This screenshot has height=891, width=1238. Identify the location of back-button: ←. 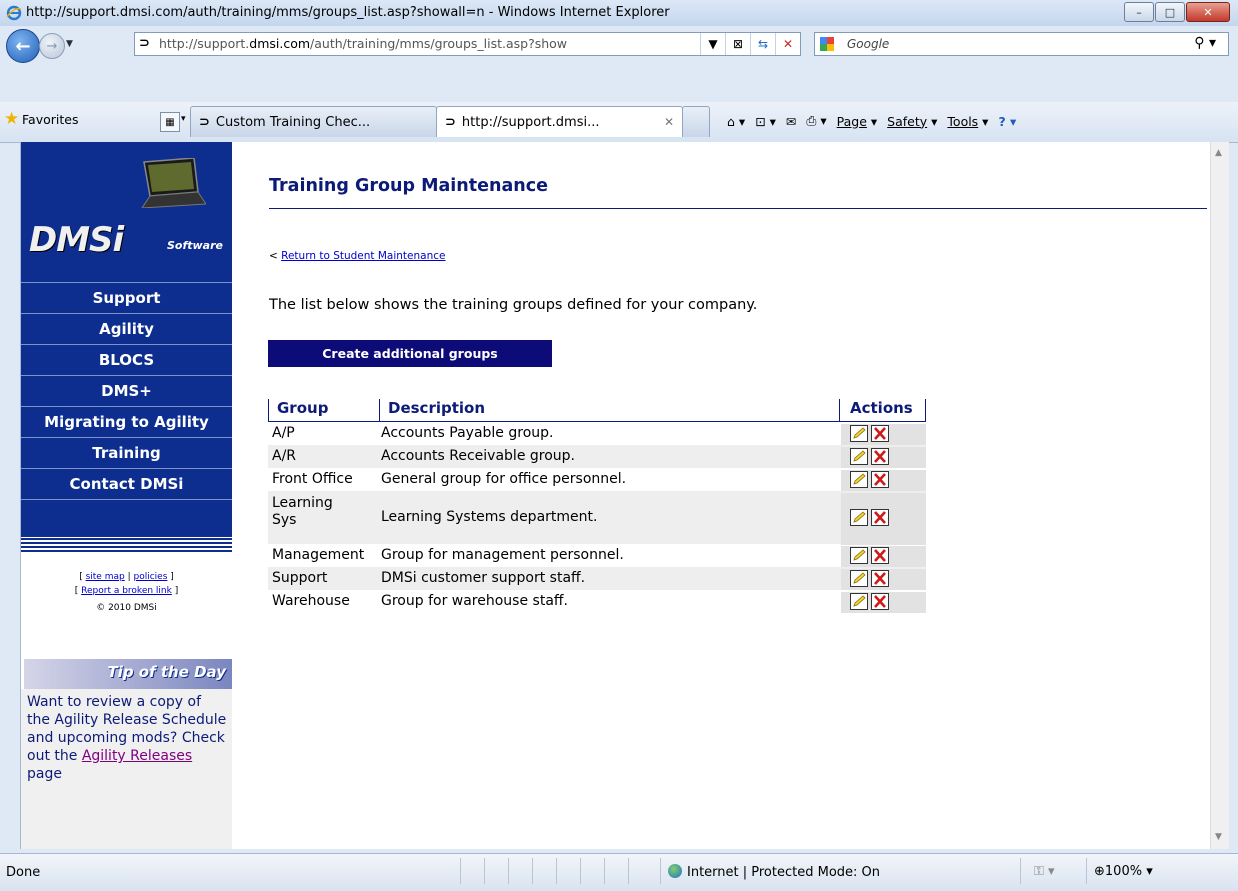
(23, 46).